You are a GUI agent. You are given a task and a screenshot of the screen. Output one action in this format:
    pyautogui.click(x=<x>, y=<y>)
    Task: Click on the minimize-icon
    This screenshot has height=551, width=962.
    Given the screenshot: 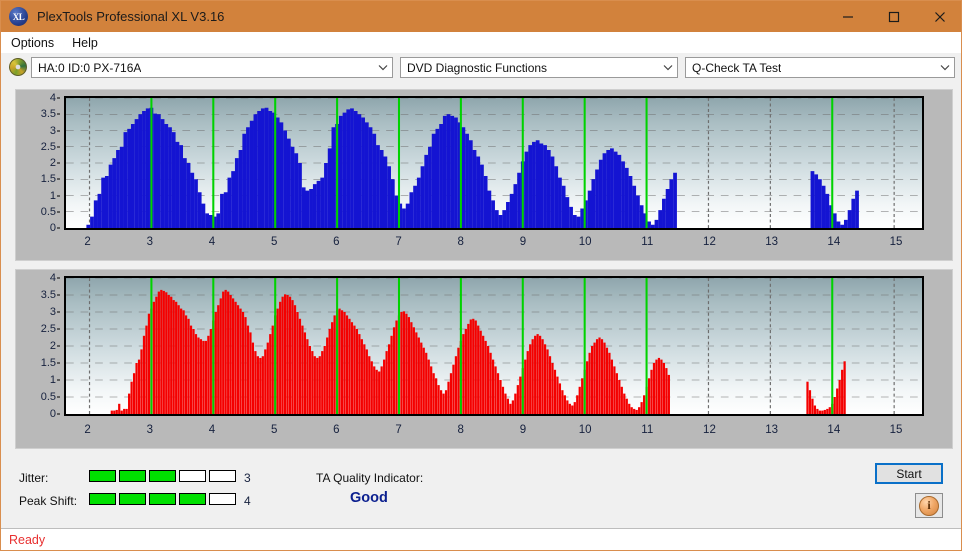 What is the action you would take?
    pyautogui.click(x=848, y=16)
    